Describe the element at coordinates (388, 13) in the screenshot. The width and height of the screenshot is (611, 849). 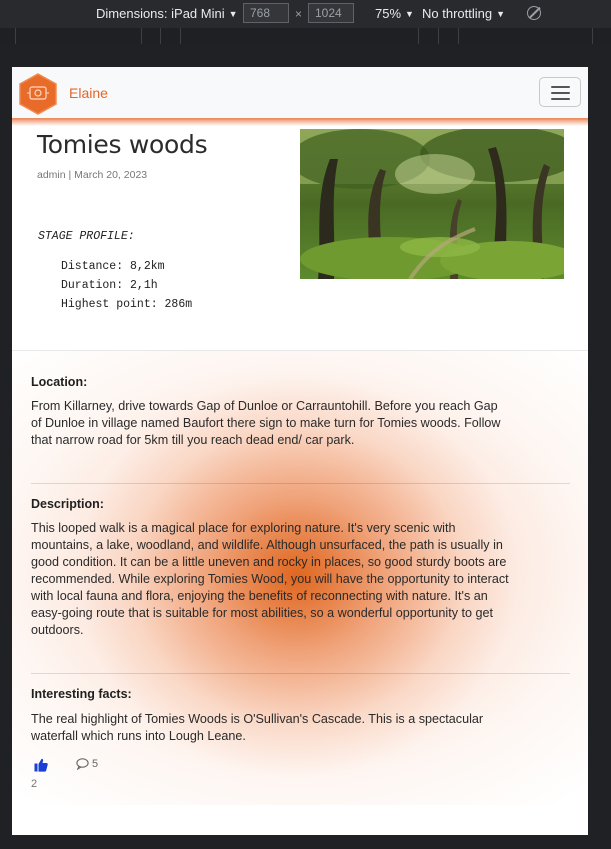
I see `zoom-label: 75%` at that location.